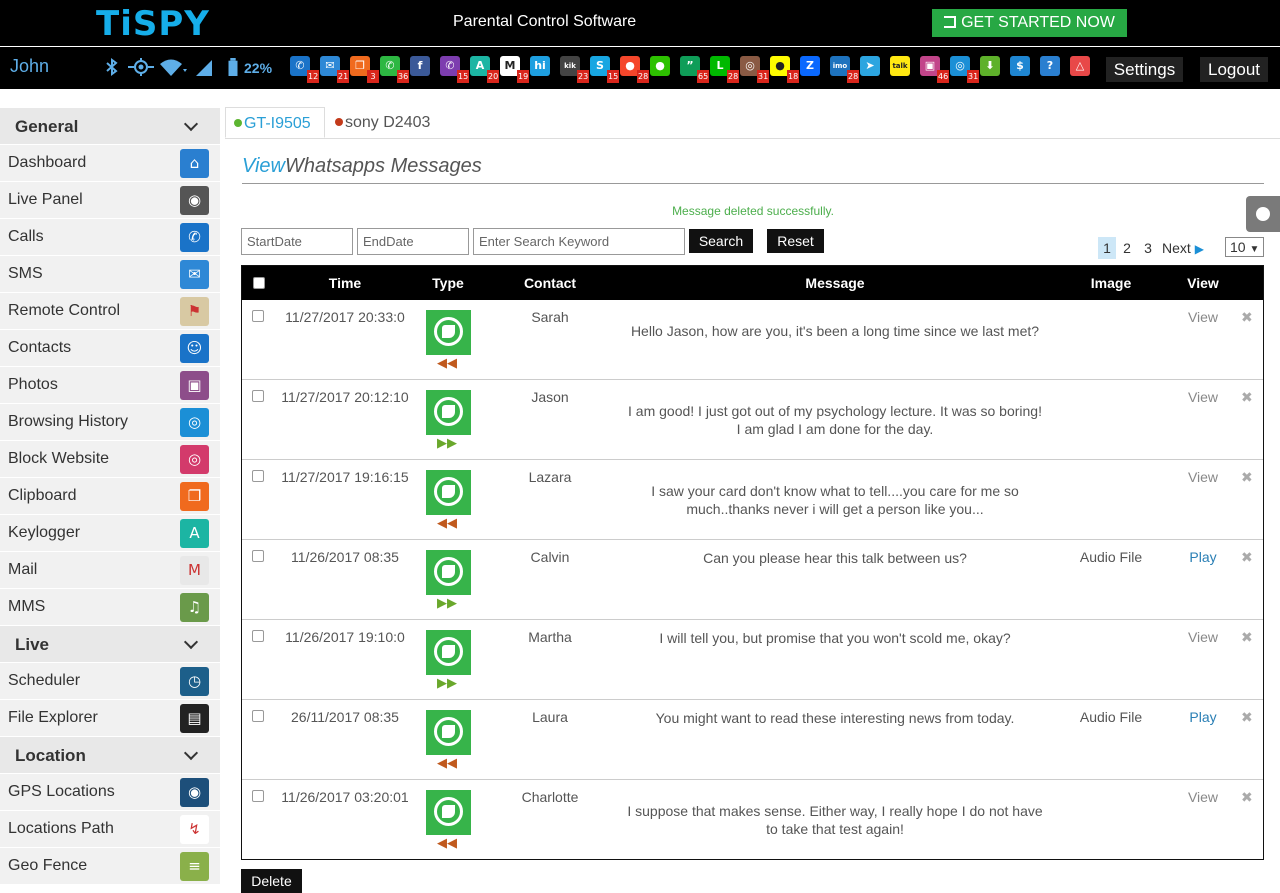  I want to click on sidebar-section-general: General, so click(110, 126).